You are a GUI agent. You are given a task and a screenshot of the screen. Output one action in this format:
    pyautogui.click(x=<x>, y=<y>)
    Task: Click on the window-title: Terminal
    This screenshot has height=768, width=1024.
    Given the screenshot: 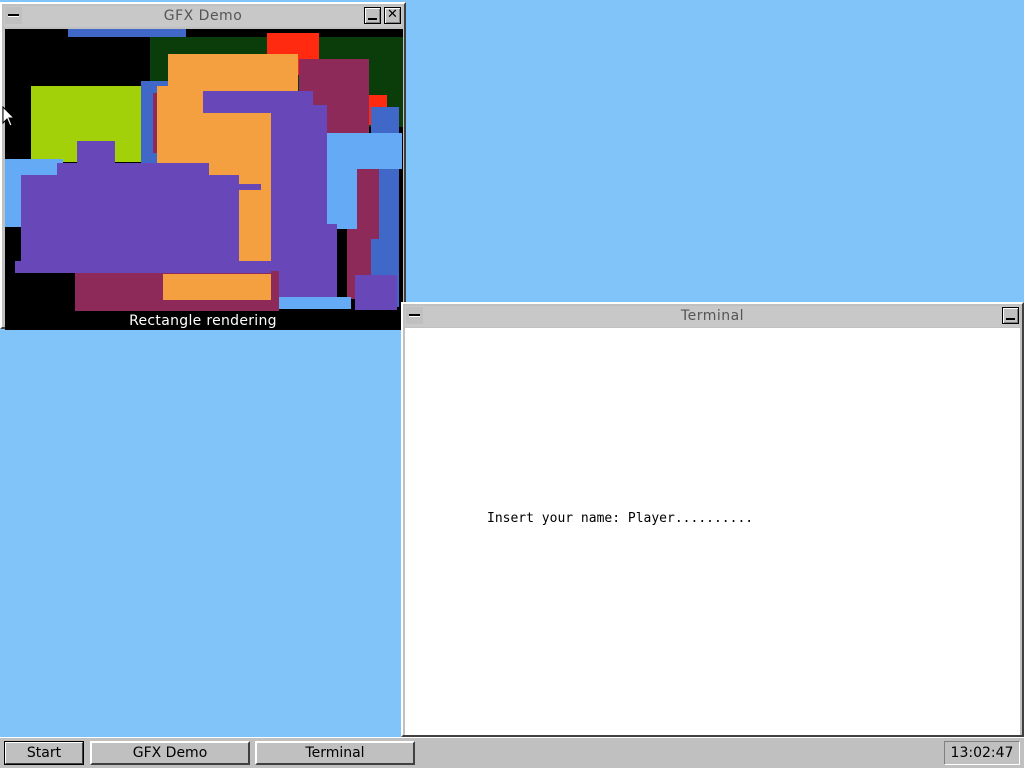 What is the action you would take?
    pyautogui.click(x=712, y=316)
    